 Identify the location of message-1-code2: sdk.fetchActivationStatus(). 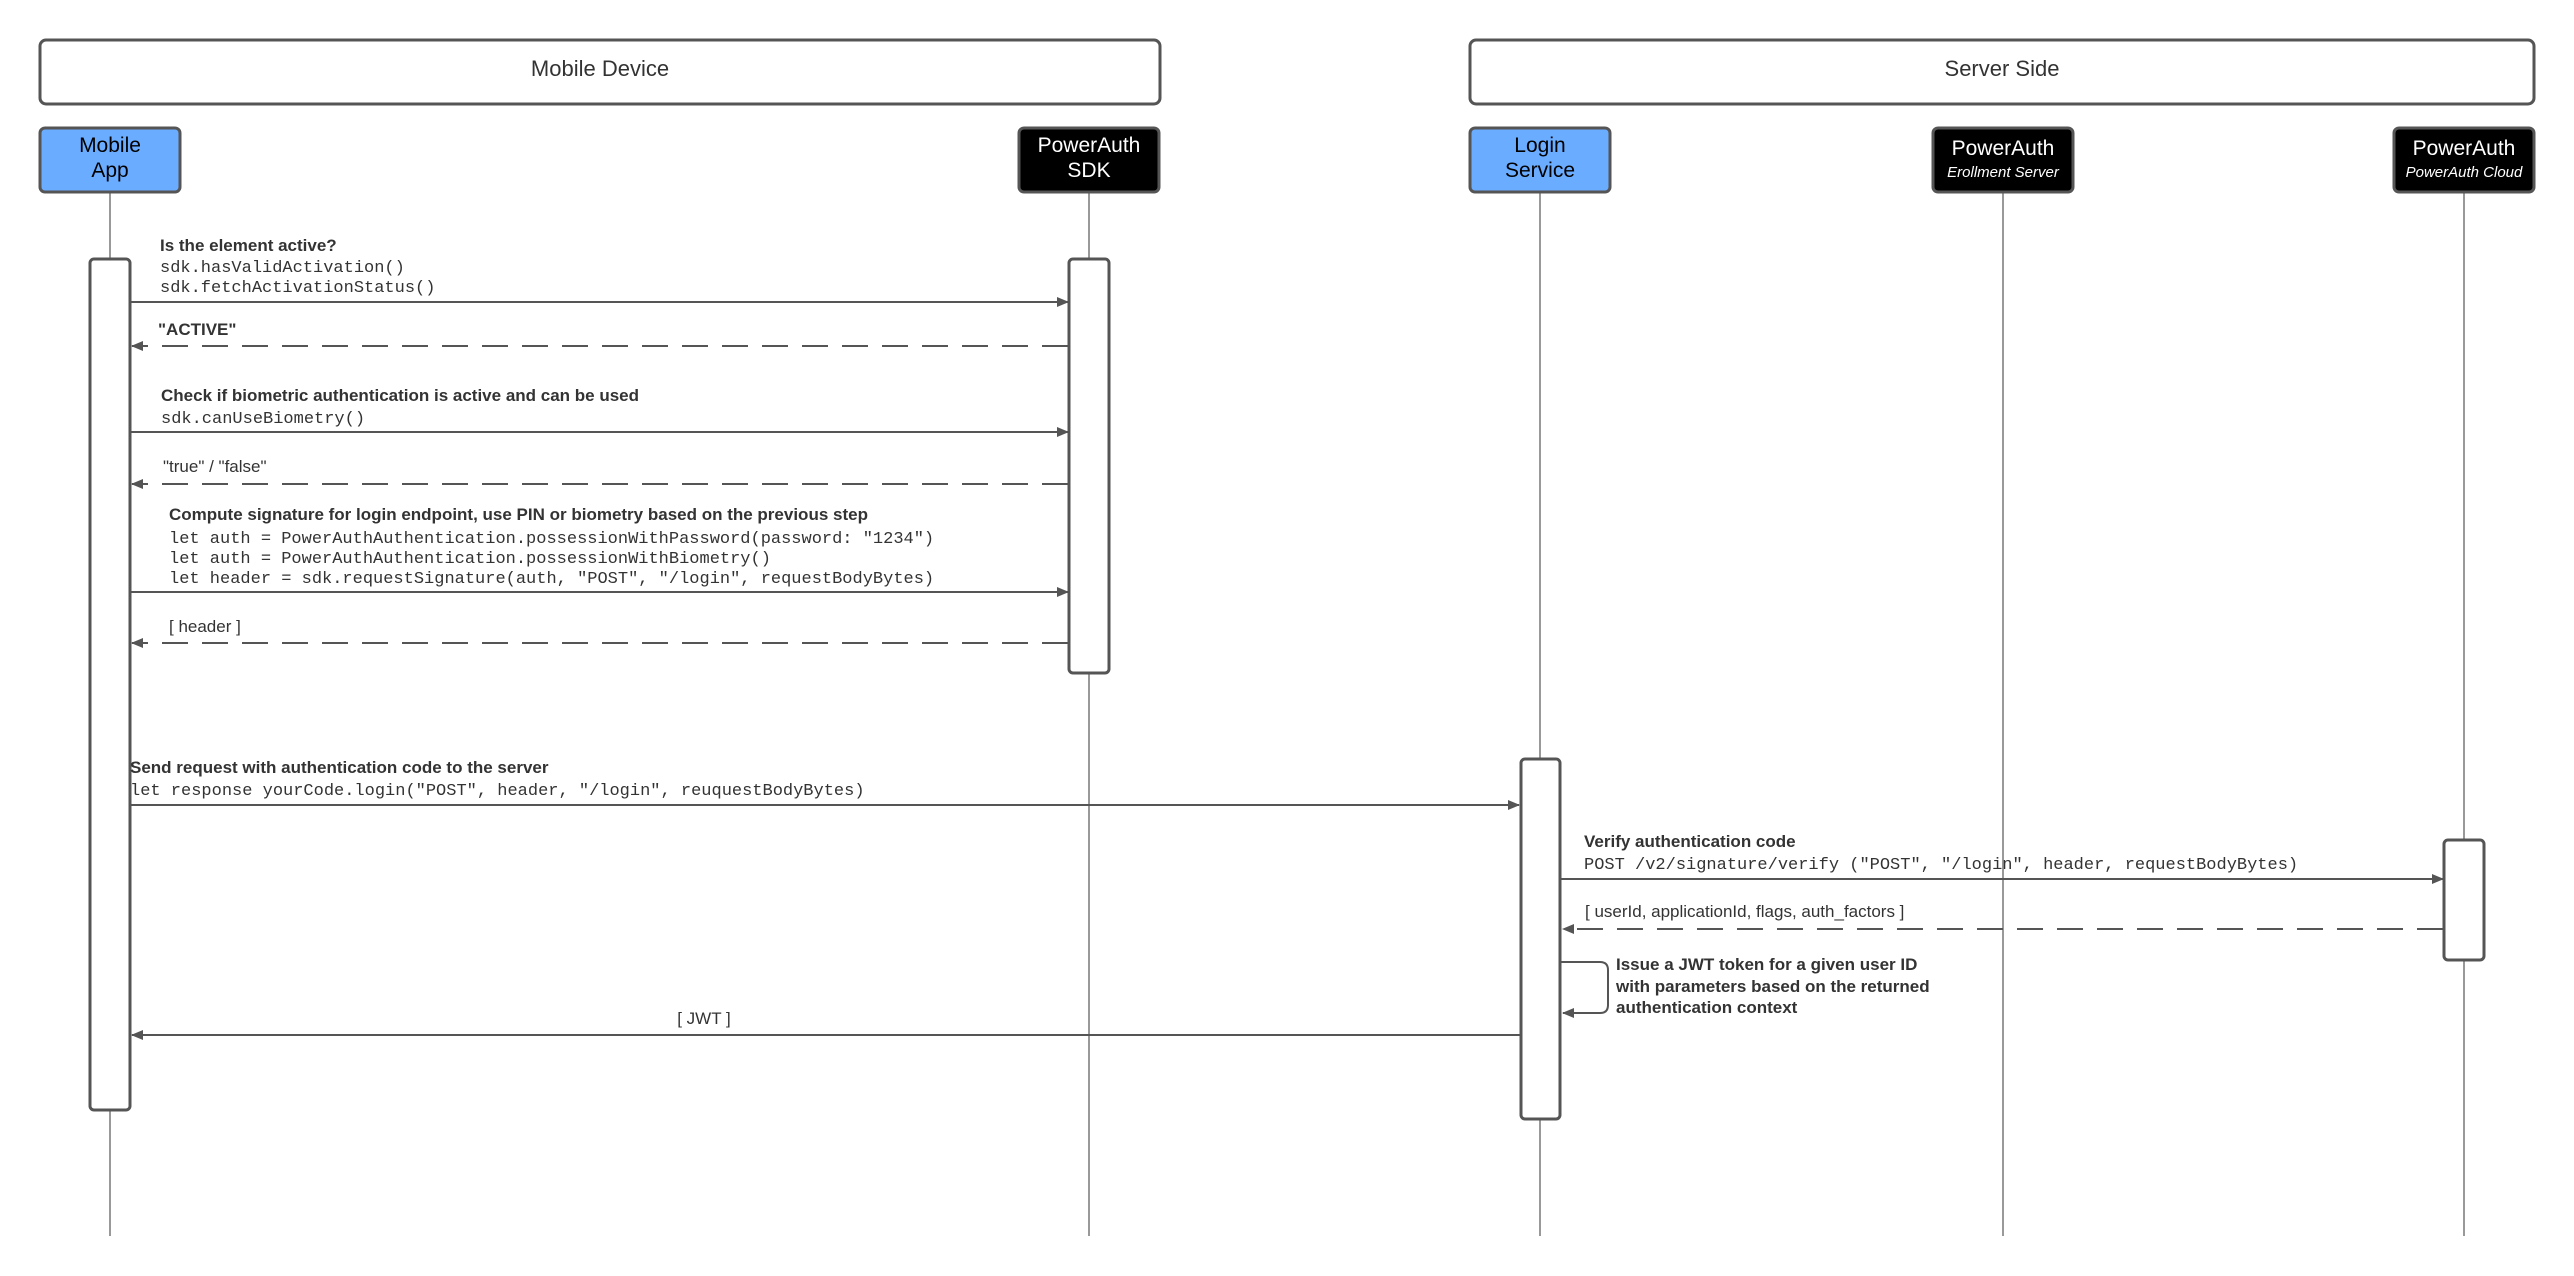
(297, 288).